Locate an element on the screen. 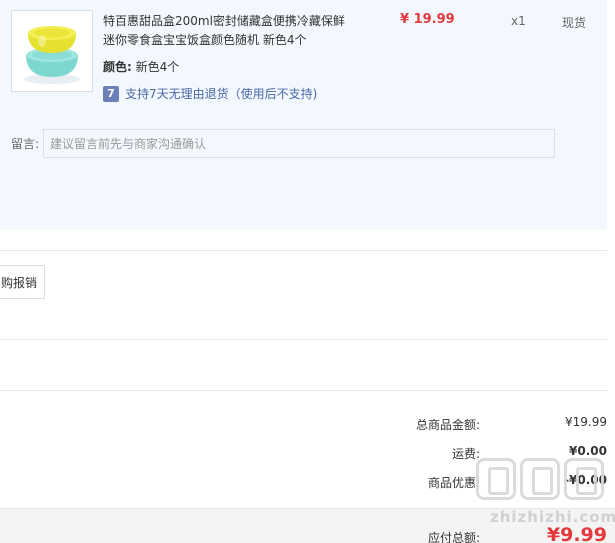  seven-day-return-icon: 7 is located at coordinates (111, 93).